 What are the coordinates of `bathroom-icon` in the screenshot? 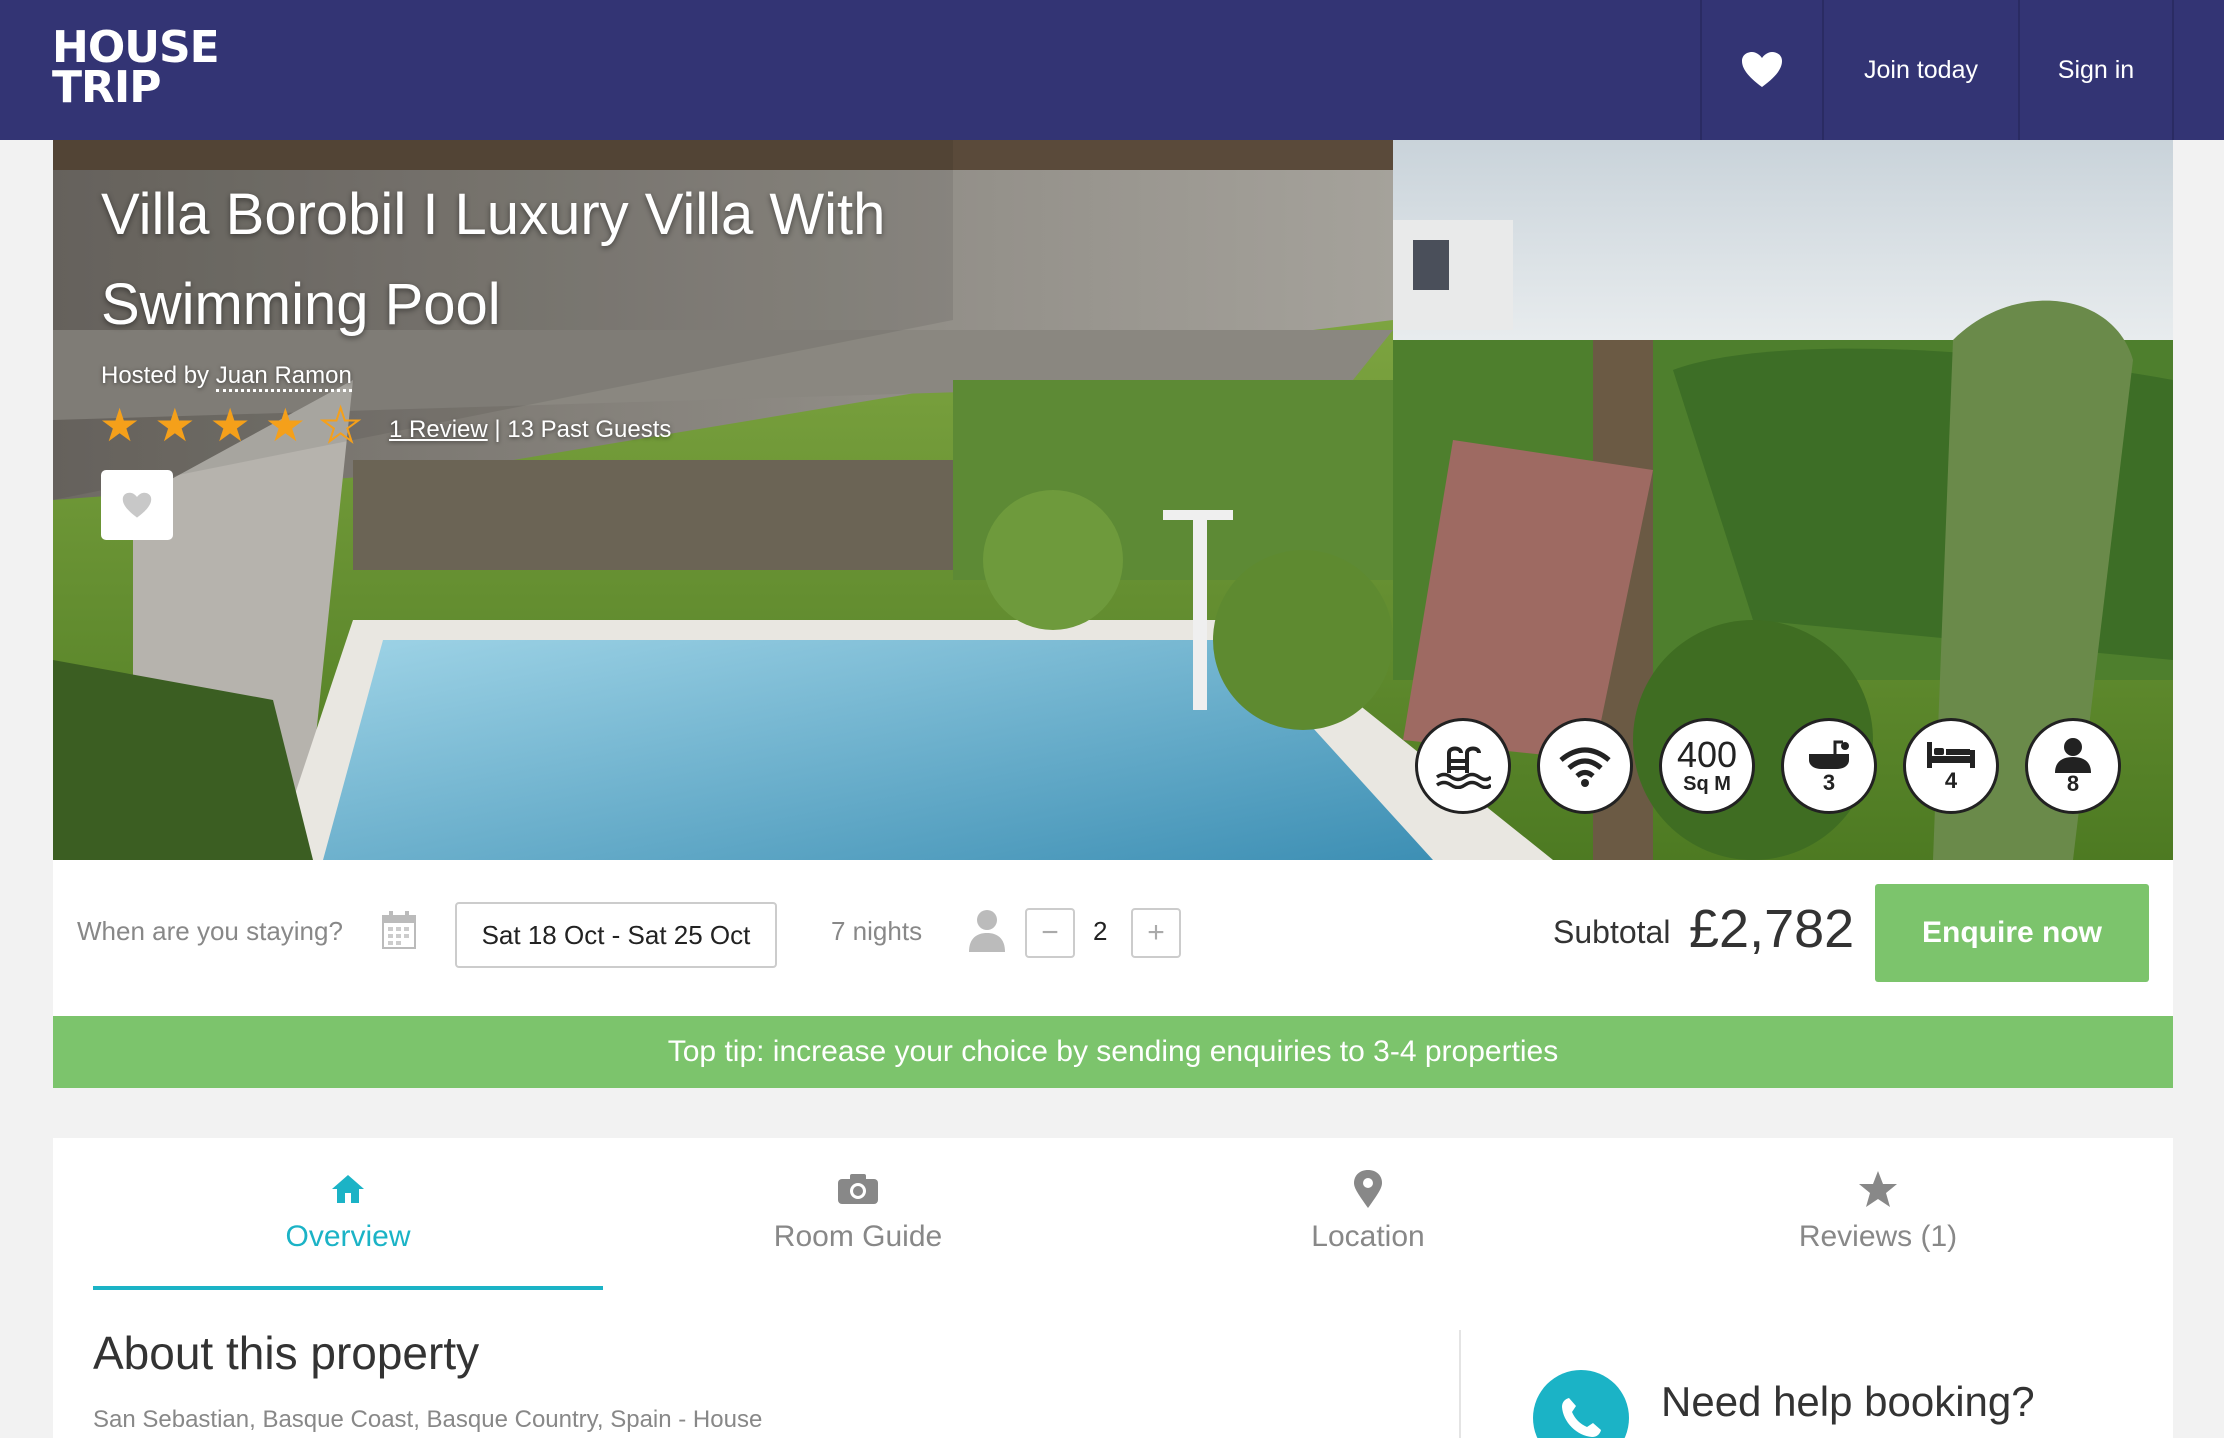 It's located at (1829, 754).